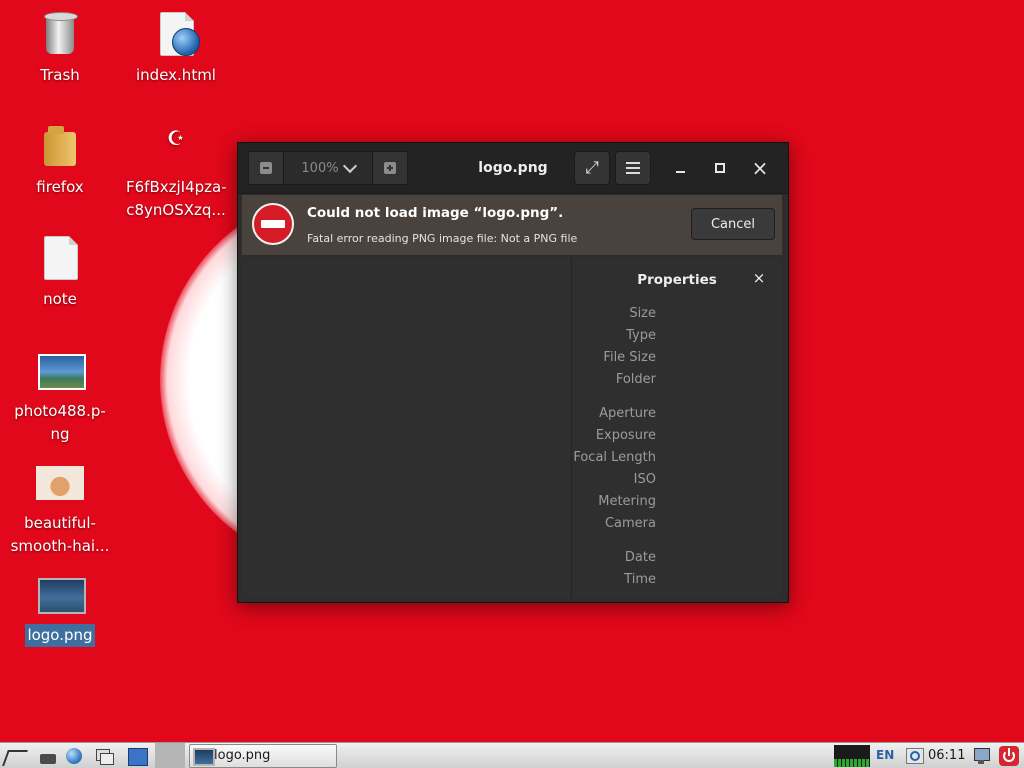 The width and height of the screenshot is (1024, 768). What do you see at coordinates (320, 168) in the screenshot?
I see `zoom-level-value: 100%` at bounding box center [320, 168].